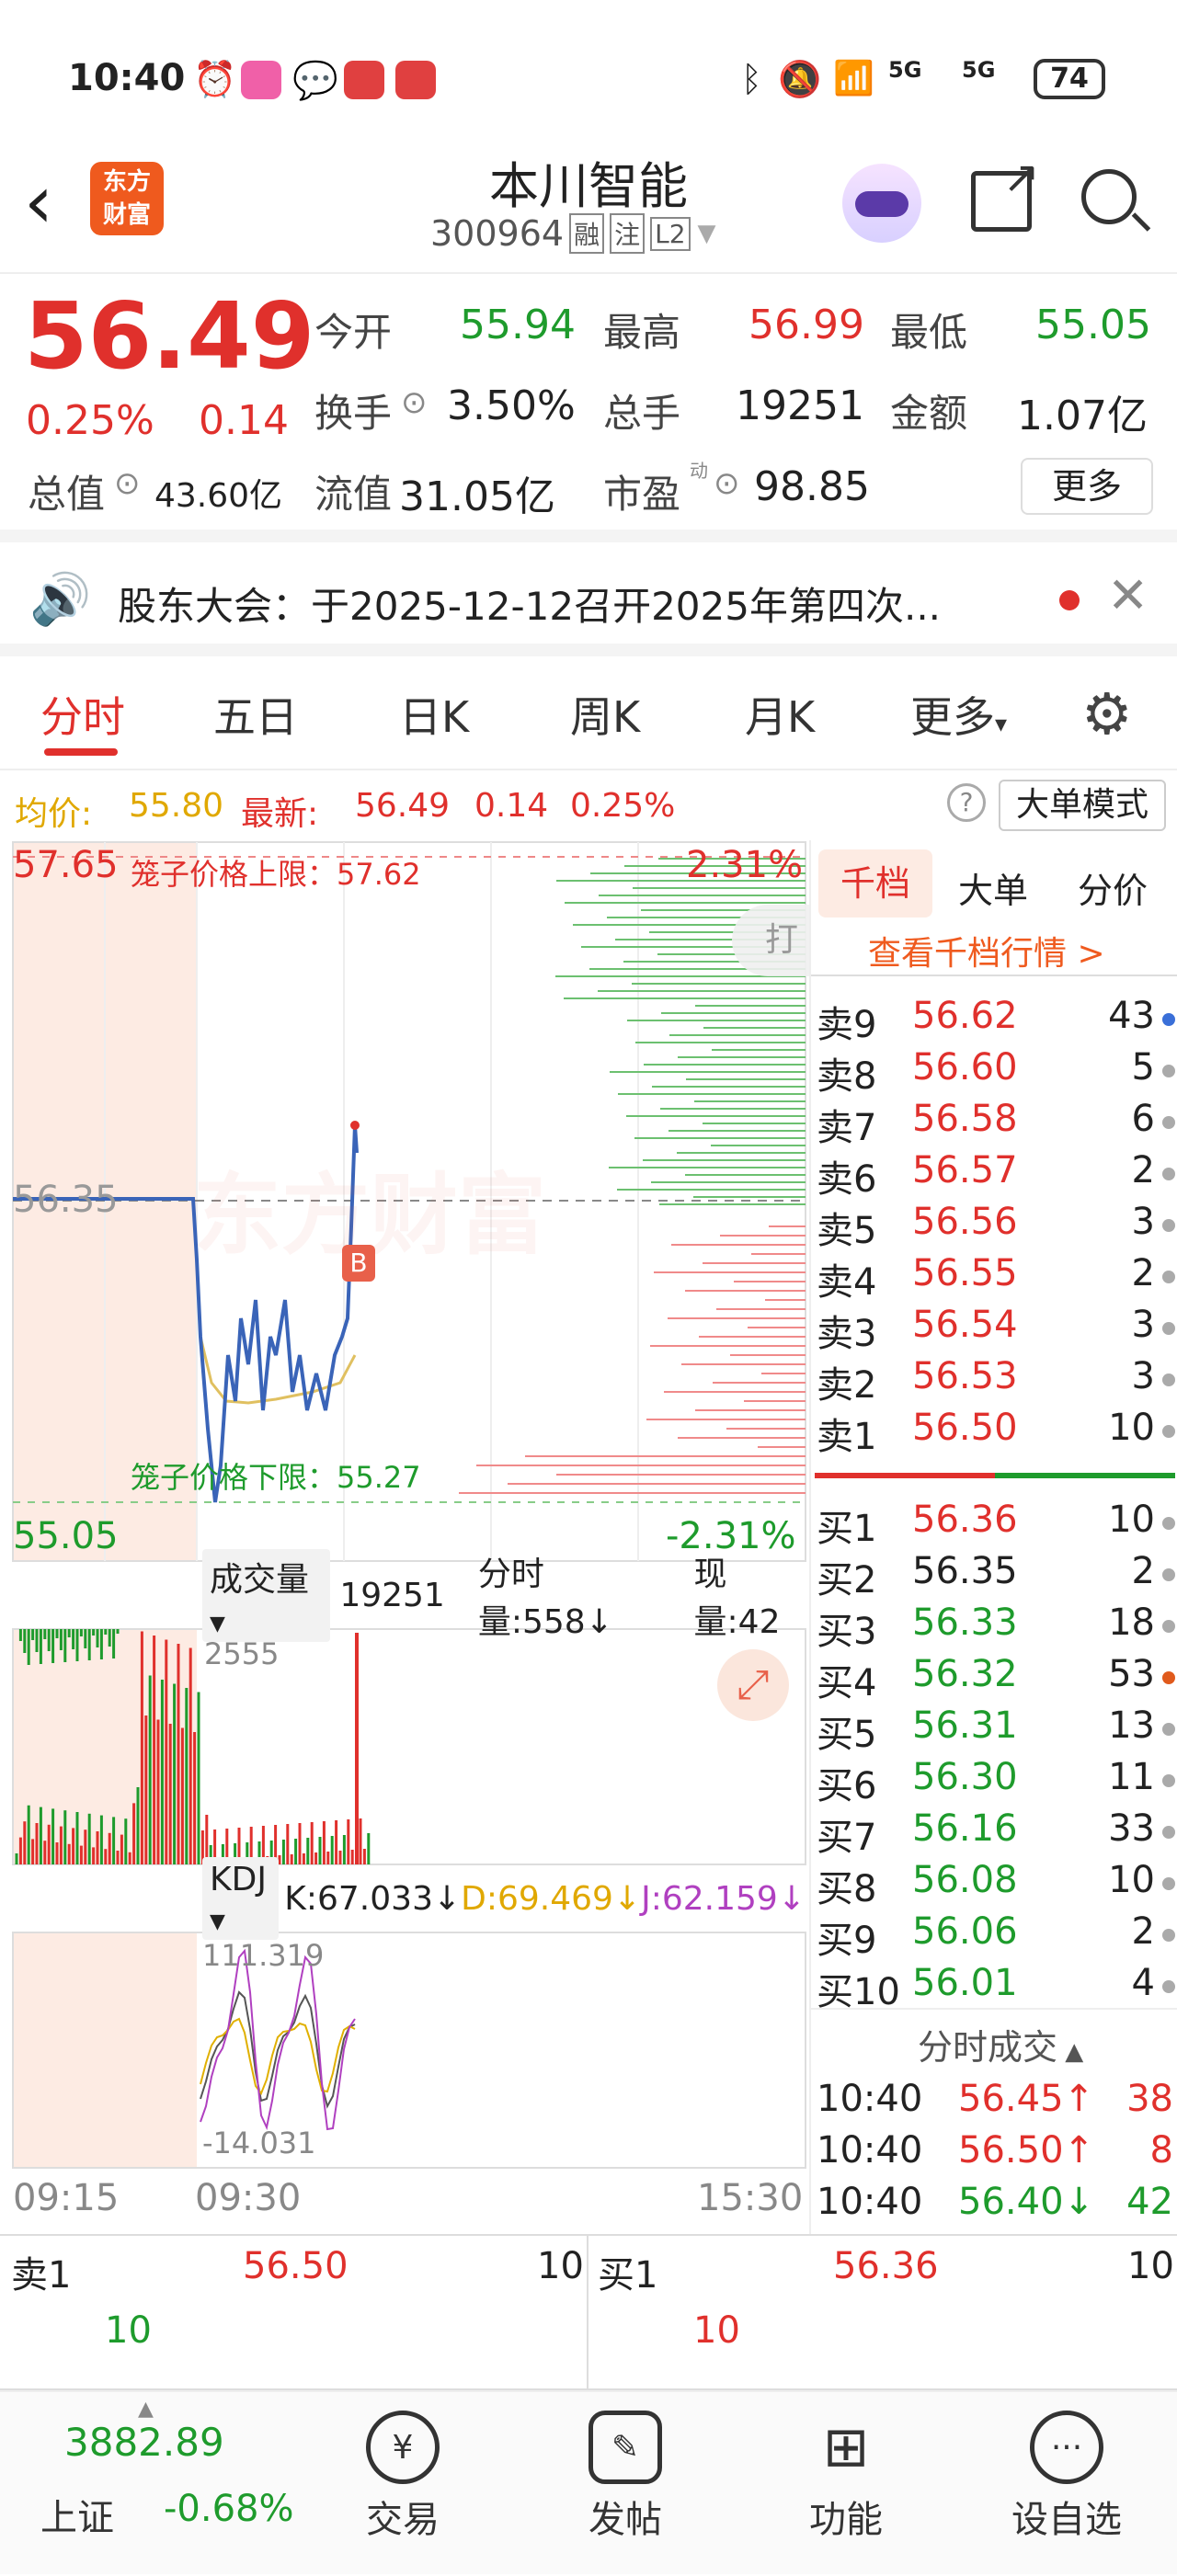  Describe the element at coordinates (994, 1781) in the screenshot. I see `buy-level-row: 买6 56.30 11` at that location.